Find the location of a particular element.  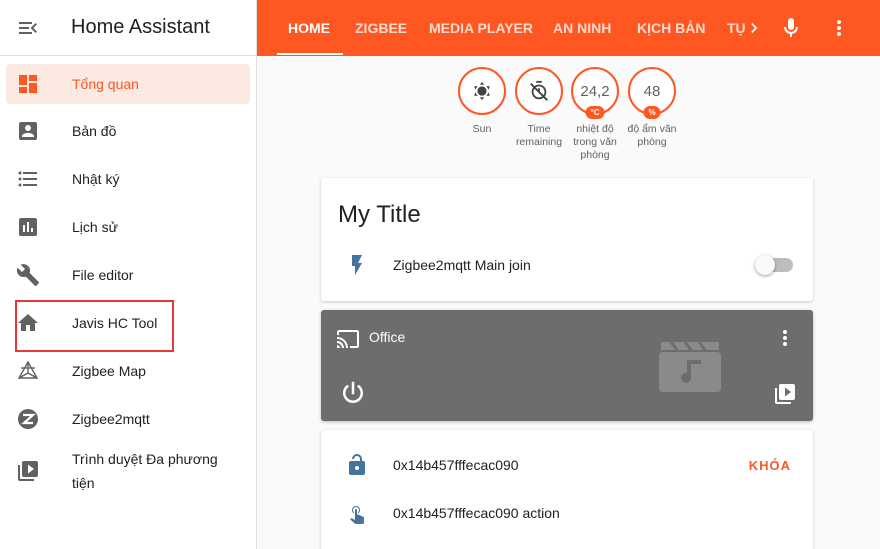

card-title: My Title is located at coordinates (379, 214).